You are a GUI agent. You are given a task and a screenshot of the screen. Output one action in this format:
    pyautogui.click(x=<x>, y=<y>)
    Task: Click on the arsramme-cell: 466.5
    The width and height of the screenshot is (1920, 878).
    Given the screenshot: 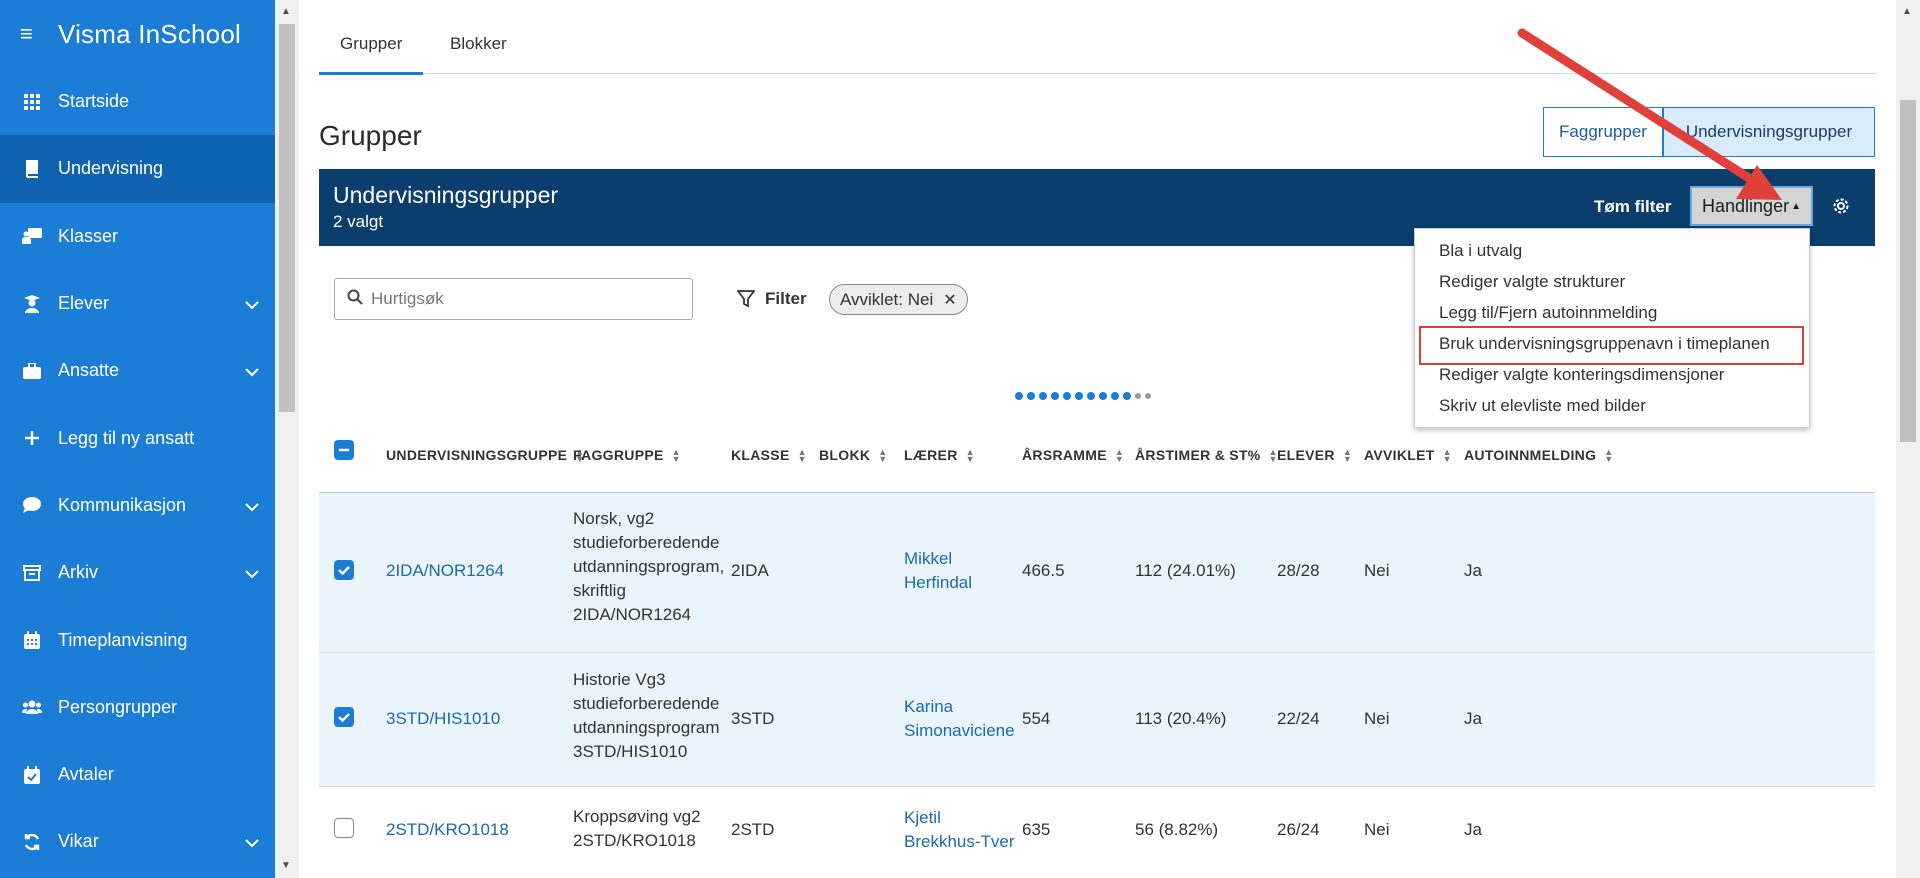 What is the action you would take?
    pyautogui.click(x=1043, y=570)
    